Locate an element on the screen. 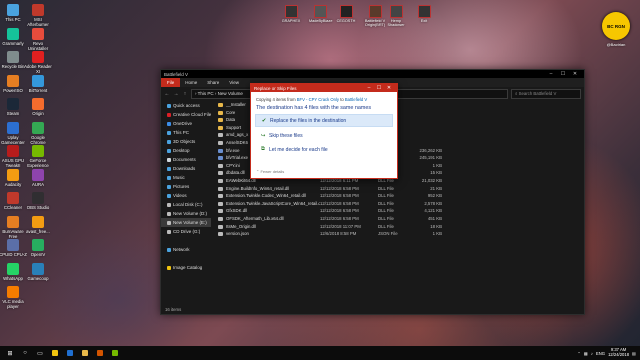 The height and width of the screenshot is (360, 640). dialog-option: ✔ Replace the files in the destination is located at coordinates (324, 120).